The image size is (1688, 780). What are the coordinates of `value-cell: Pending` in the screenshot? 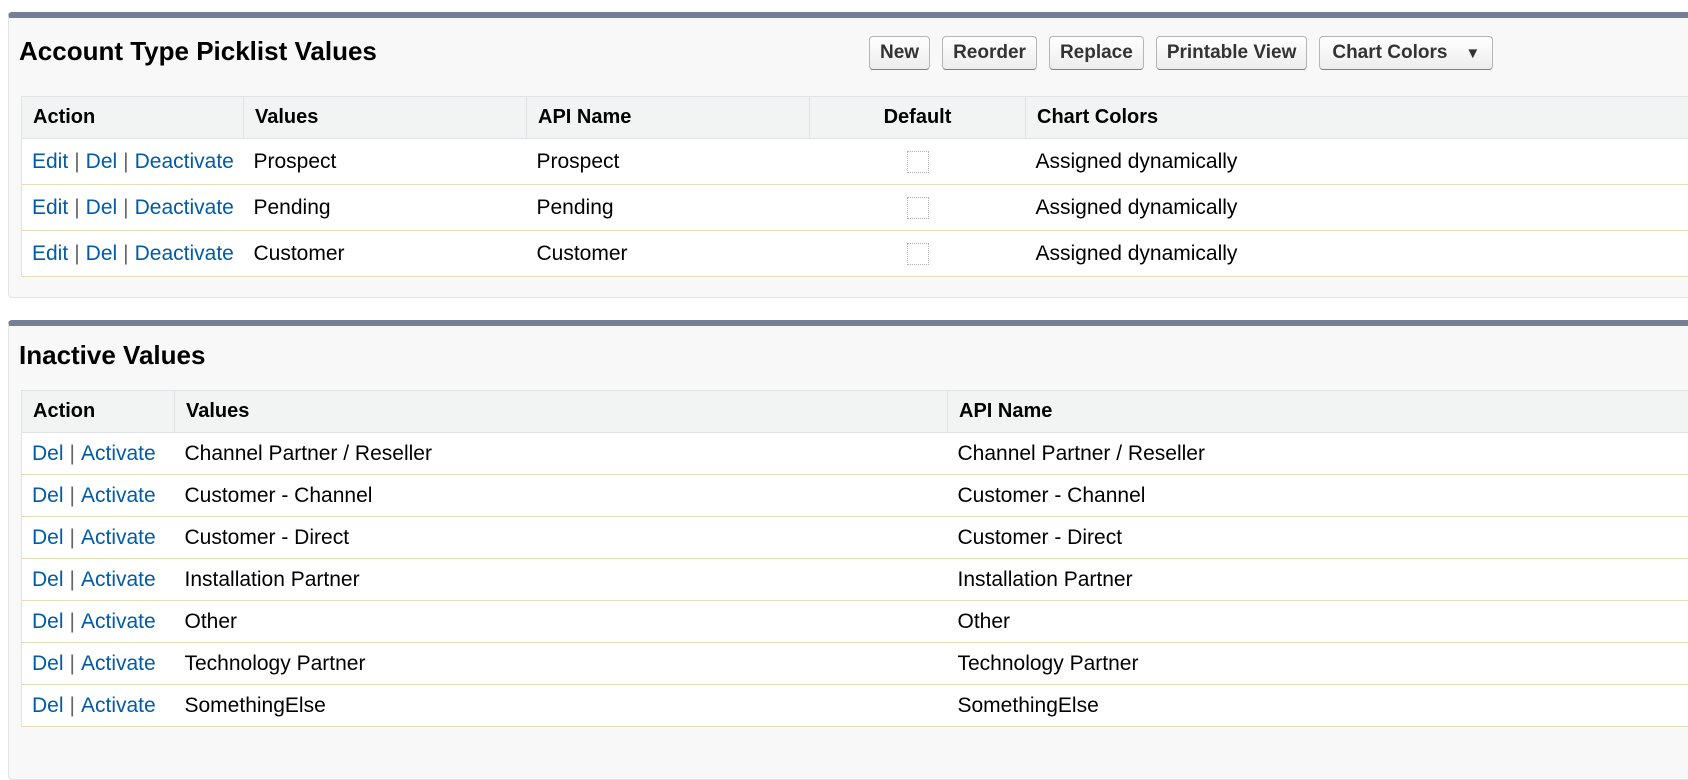 It's located at (385, 208).